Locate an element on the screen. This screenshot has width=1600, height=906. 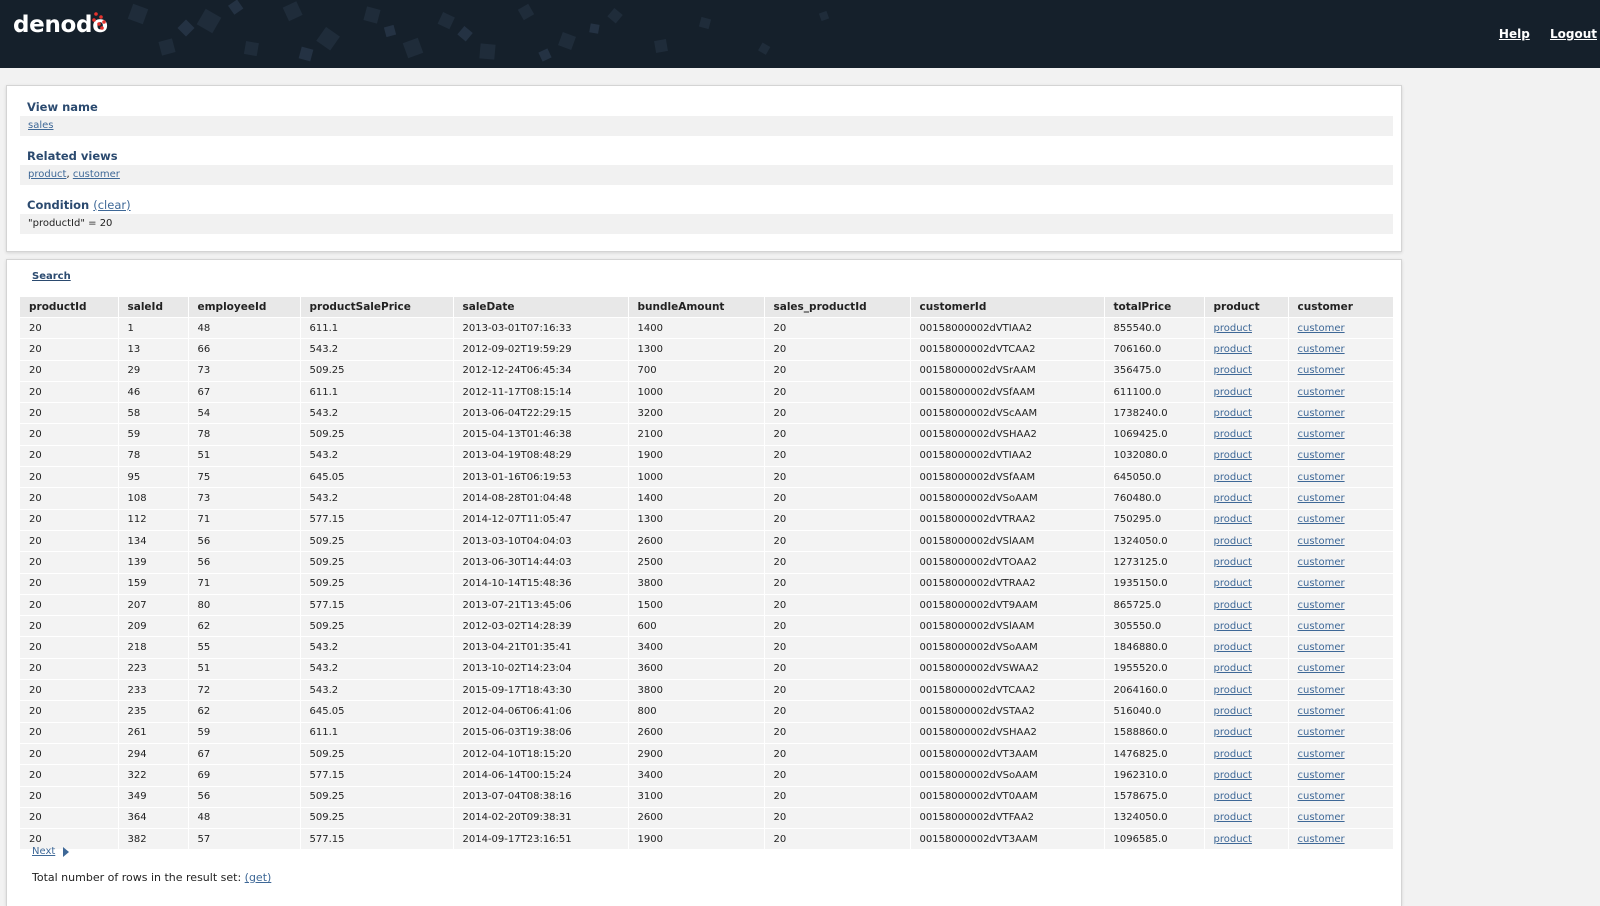
cell-saleDate: 2013-03-10T04:04:03 is located at coordinates (541, 540).